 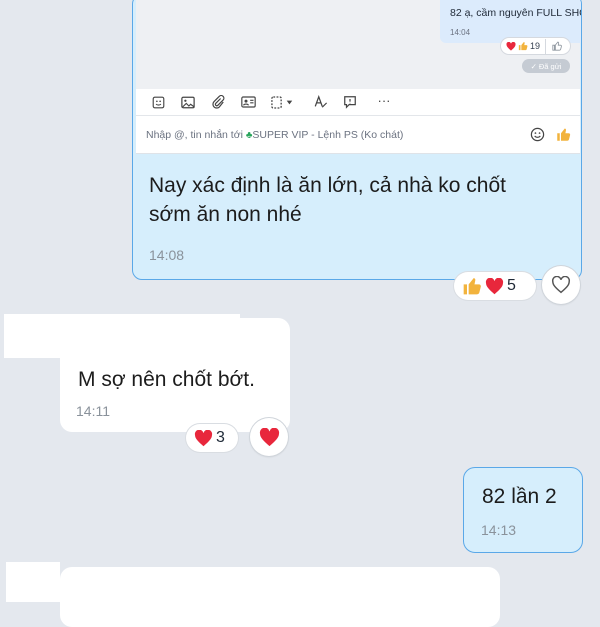 I want to click on placeholder-prefix: Nhập @, tin nhắn tới, so click(x=194, y=135).